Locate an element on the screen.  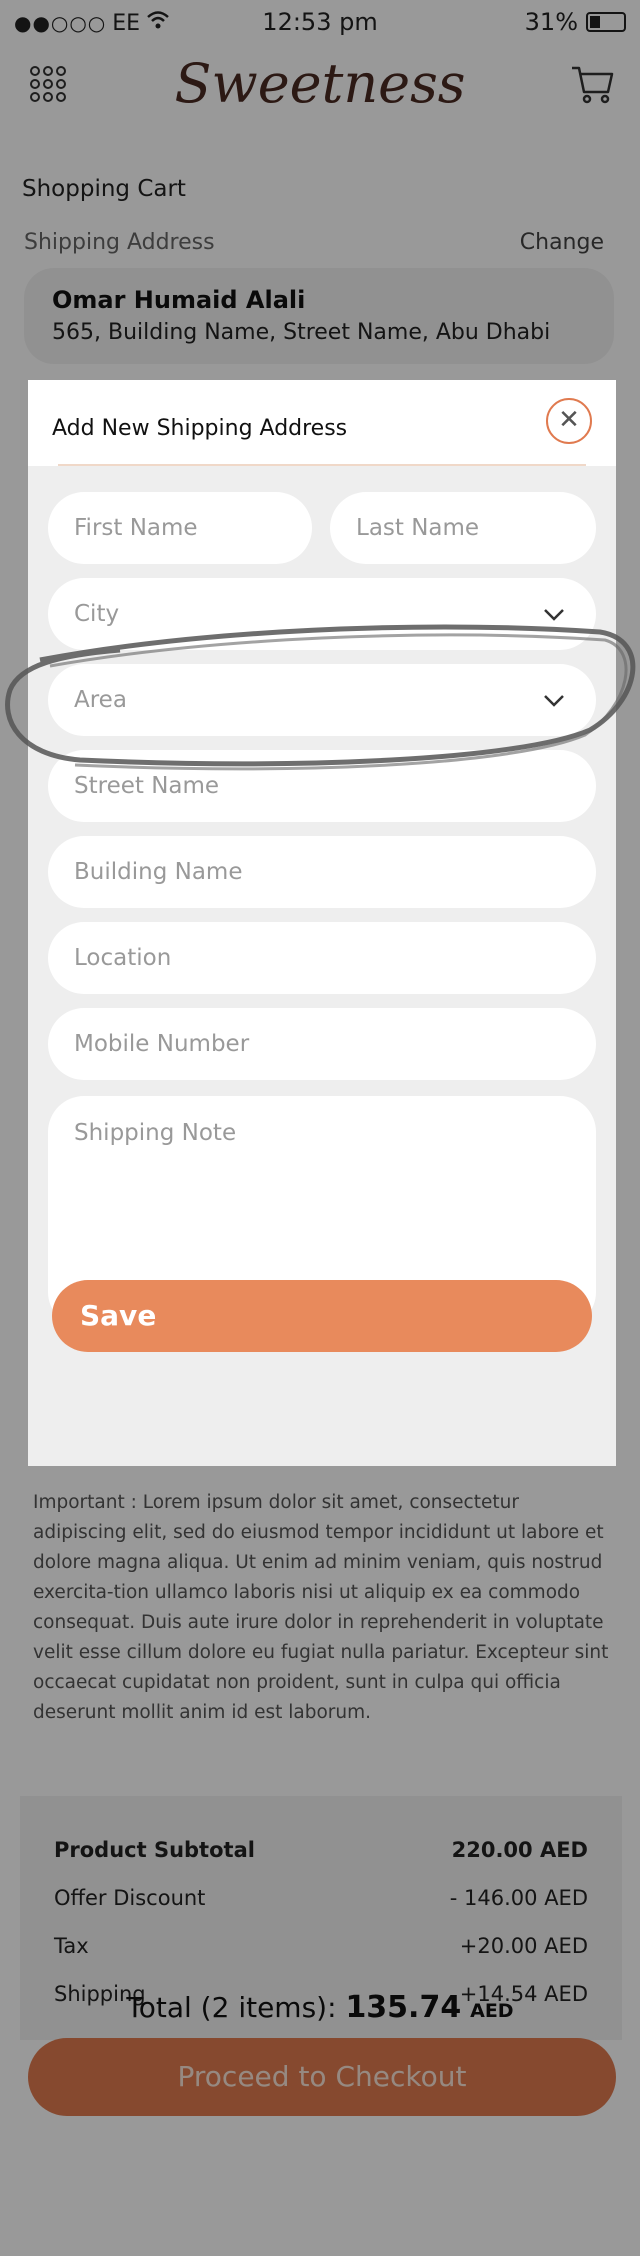
save-button: Save is located at coordinates (322, 1316).